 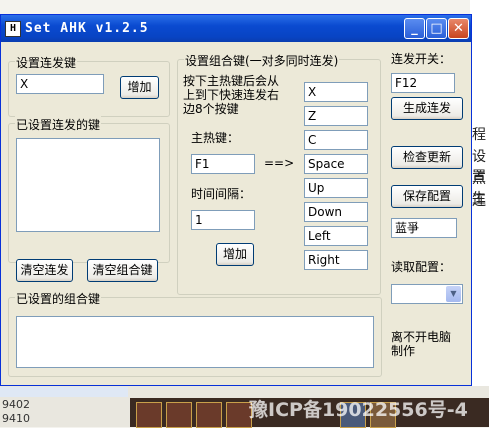 I want to click on app-icon: H, so click(x=13, y=29).